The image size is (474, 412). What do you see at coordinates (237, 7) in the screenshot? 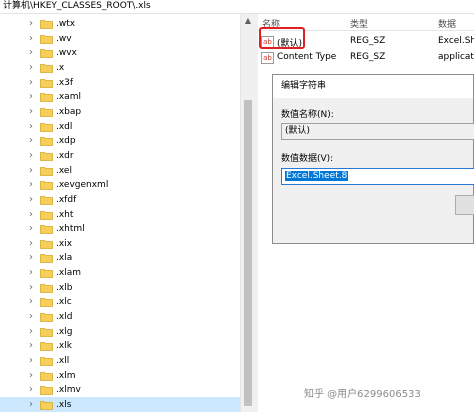
I see `address-bar: 计算机\HKEY_CLASSES_ROOT\.xls` at bounding box center [237, 7].